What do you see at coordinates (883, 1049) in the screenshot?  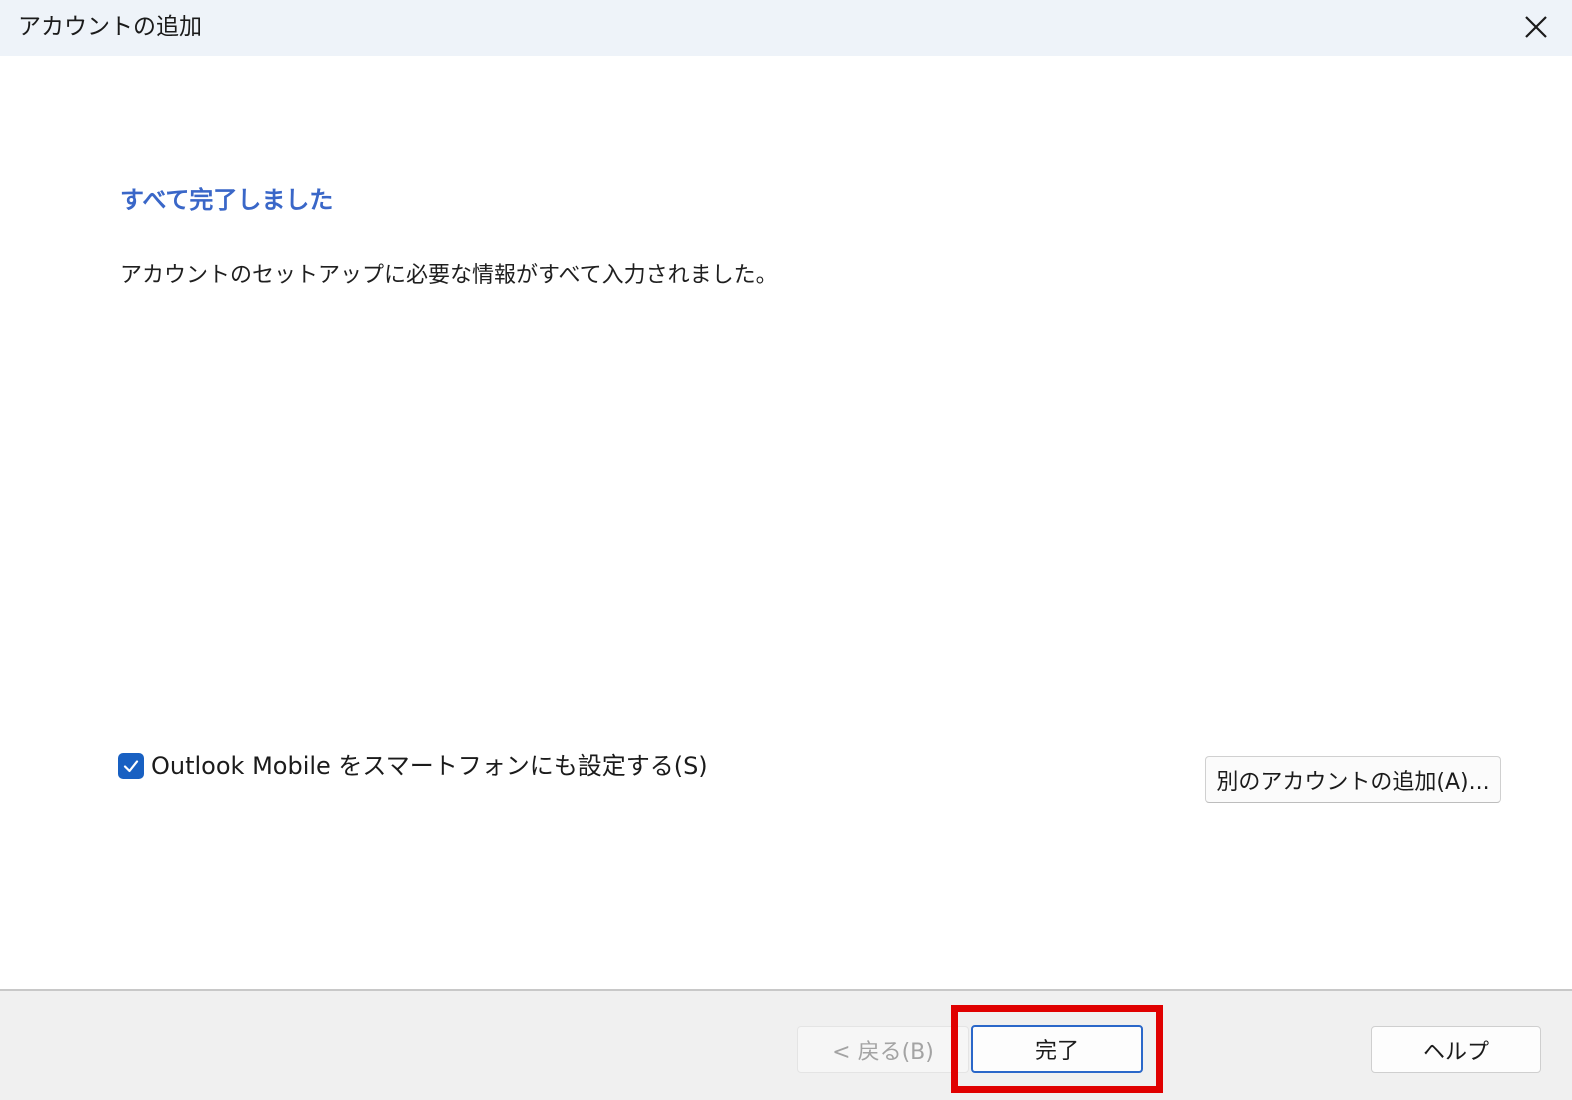 I see `back-button: < 戻る(B)` at bounding box center [883, 1049].